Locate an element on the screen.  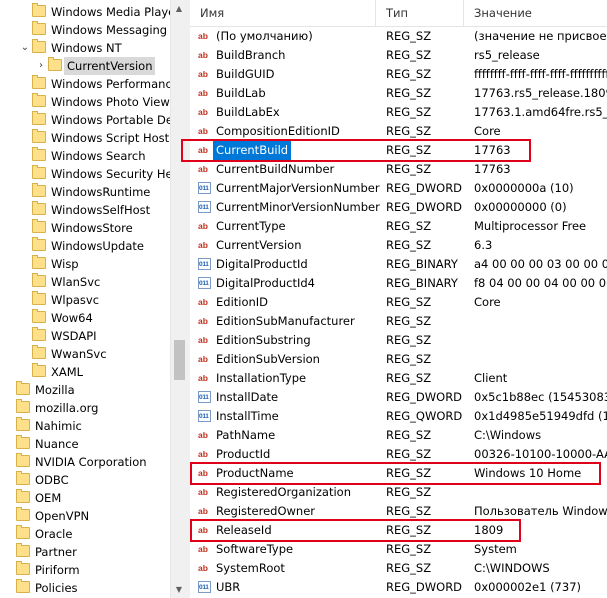
tree-item: Windows Security Health is located at coordinates (85, 174).